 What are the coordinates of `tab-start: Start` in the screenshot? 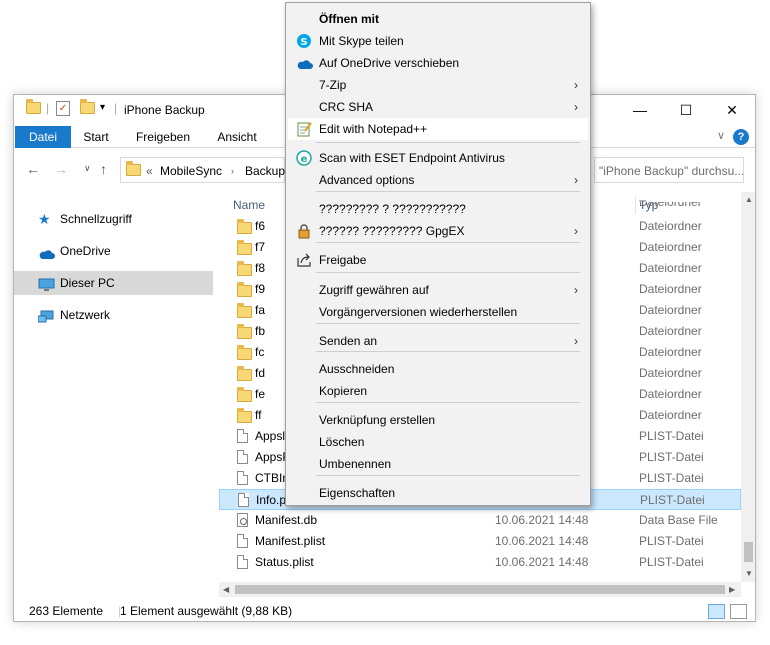 It's located at (96, 137).